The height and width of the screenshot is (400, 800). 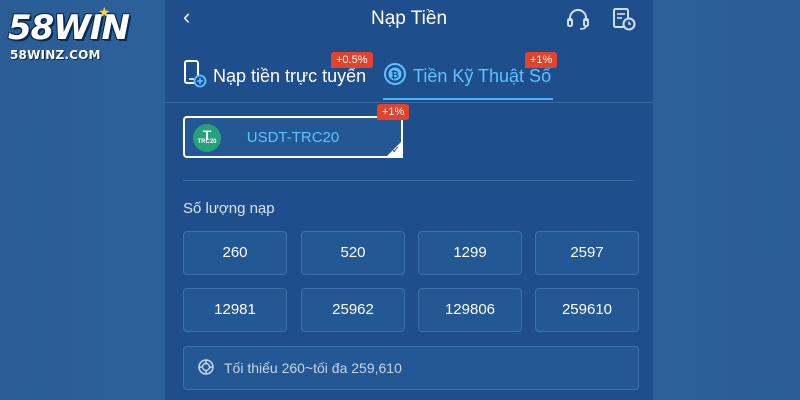 What do you see at coordinates (69, 28) in the screenshot?
I see `logo-text: 58WIN` at bounding box center [69, 28].